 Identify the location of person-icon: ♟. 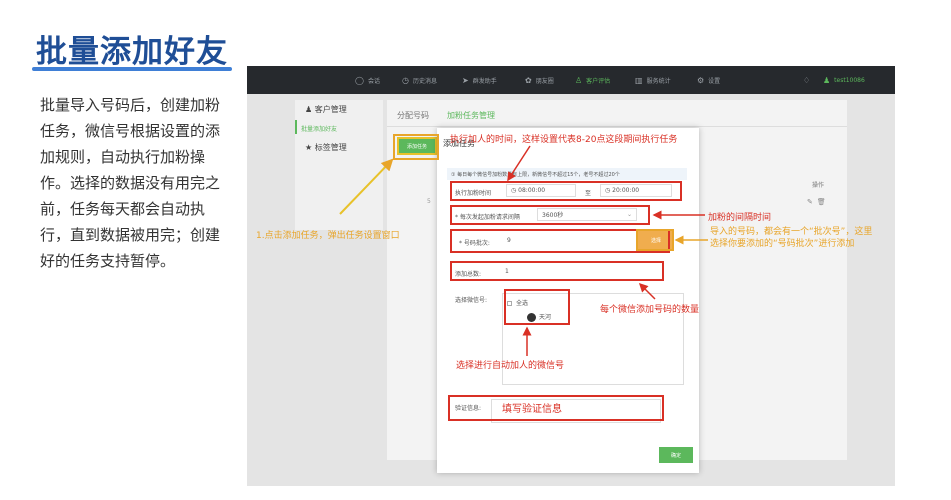
(827, 80).